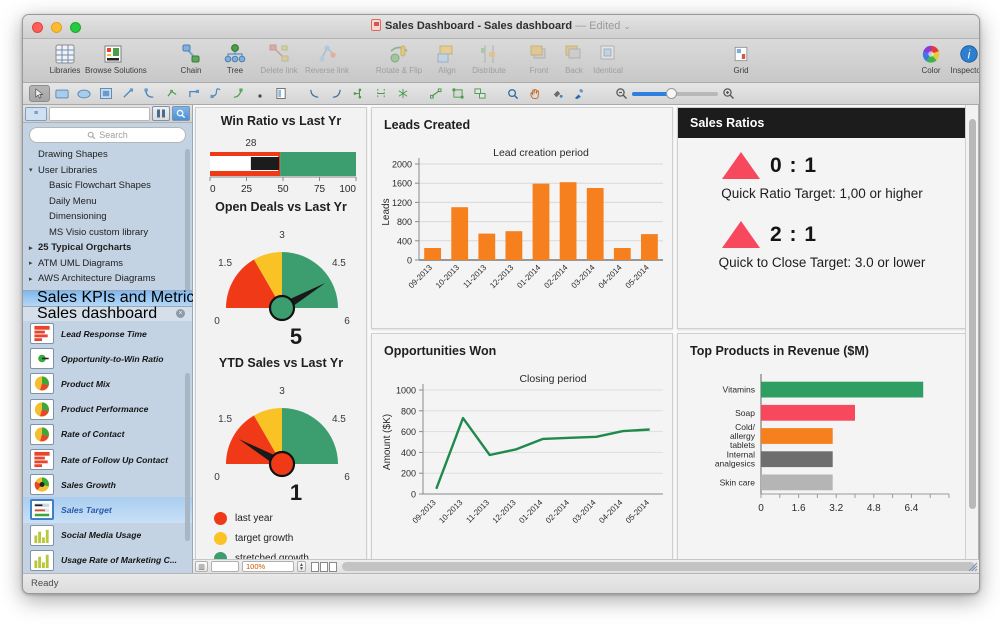  I want to click on tree-item-dimensioning: Dimensioning, so click(107, 217).